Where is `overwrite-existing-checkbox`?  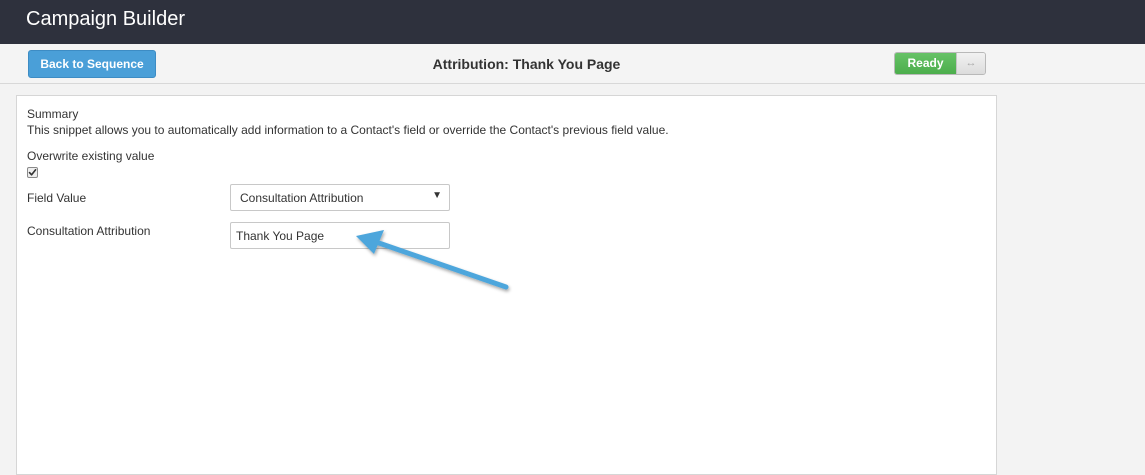 overwrite-existing-checkbox is located at coordinates (32, 172).